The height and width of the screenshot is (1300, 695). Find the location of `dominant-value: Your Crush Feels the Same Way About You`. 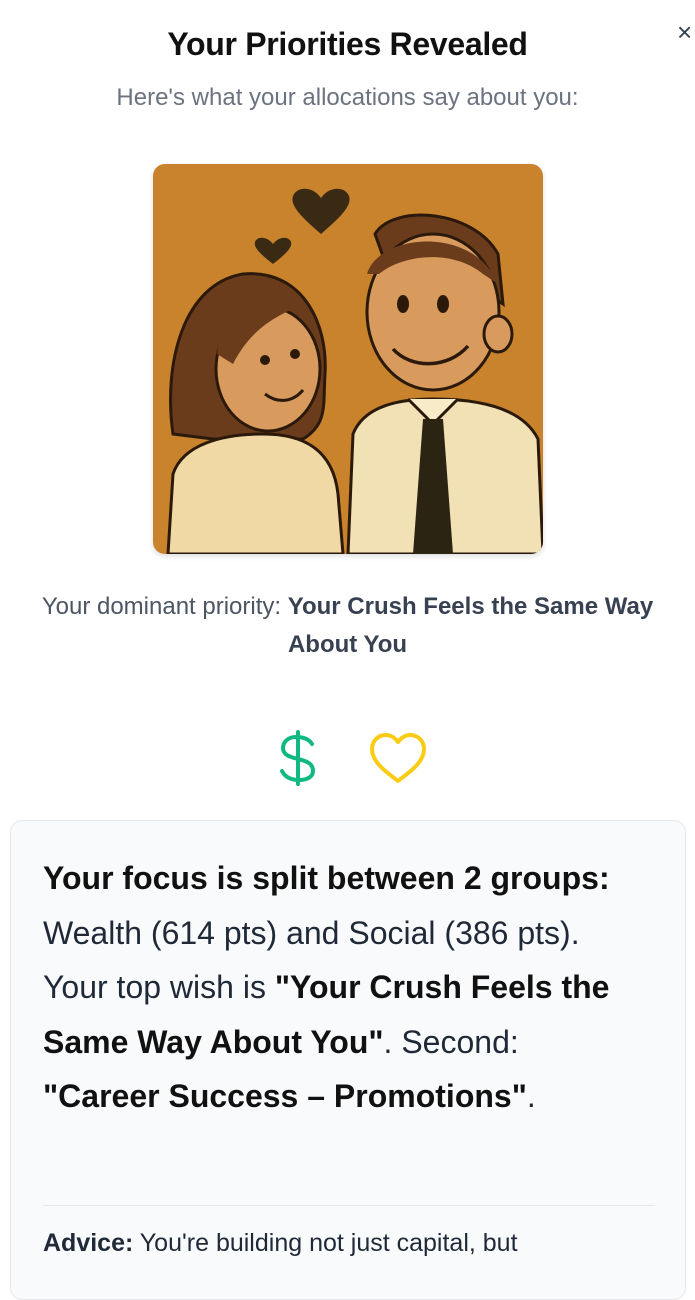

dominant-value: Your Crush Feels the Same Way About You is located at coordinates (470, 625).